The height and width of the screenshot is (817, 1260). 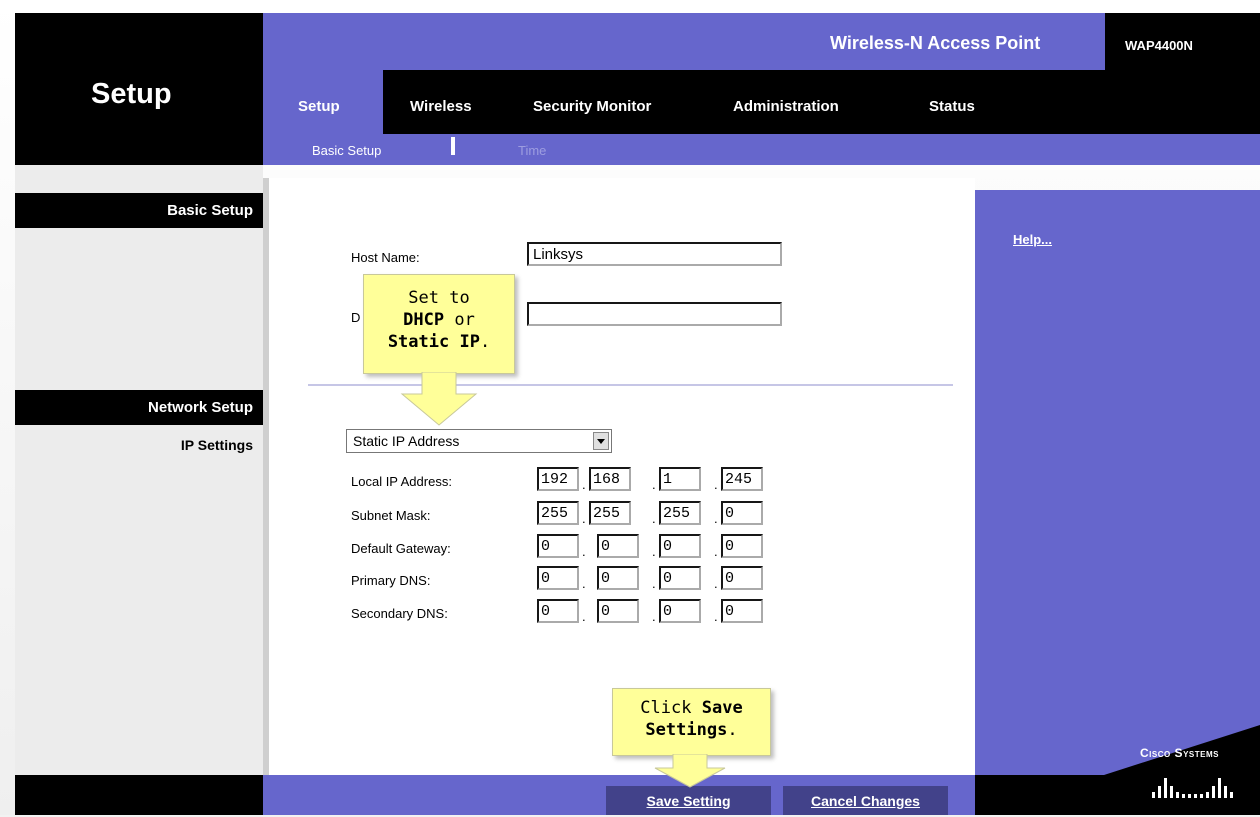 I want to click on callout-line: Set to, so click(x=439, y=292).